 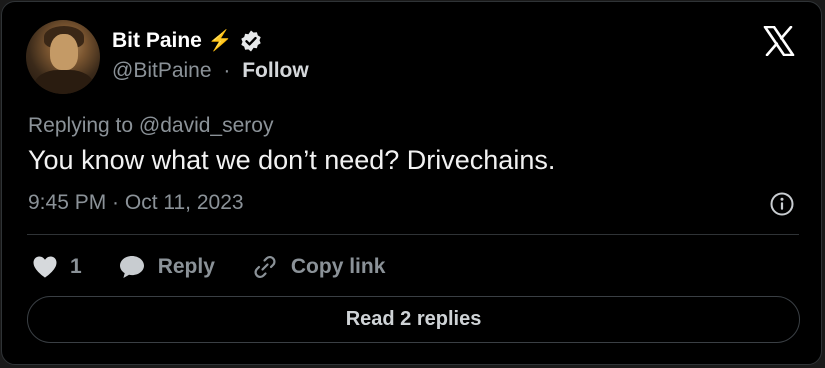 I want to click on avatar, so click(x=63, y=57).